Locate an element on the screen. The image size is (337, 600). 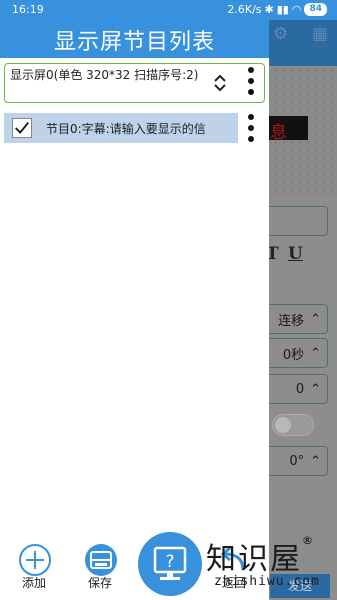
add-label: 添加 is located at coordinates (33, 583).